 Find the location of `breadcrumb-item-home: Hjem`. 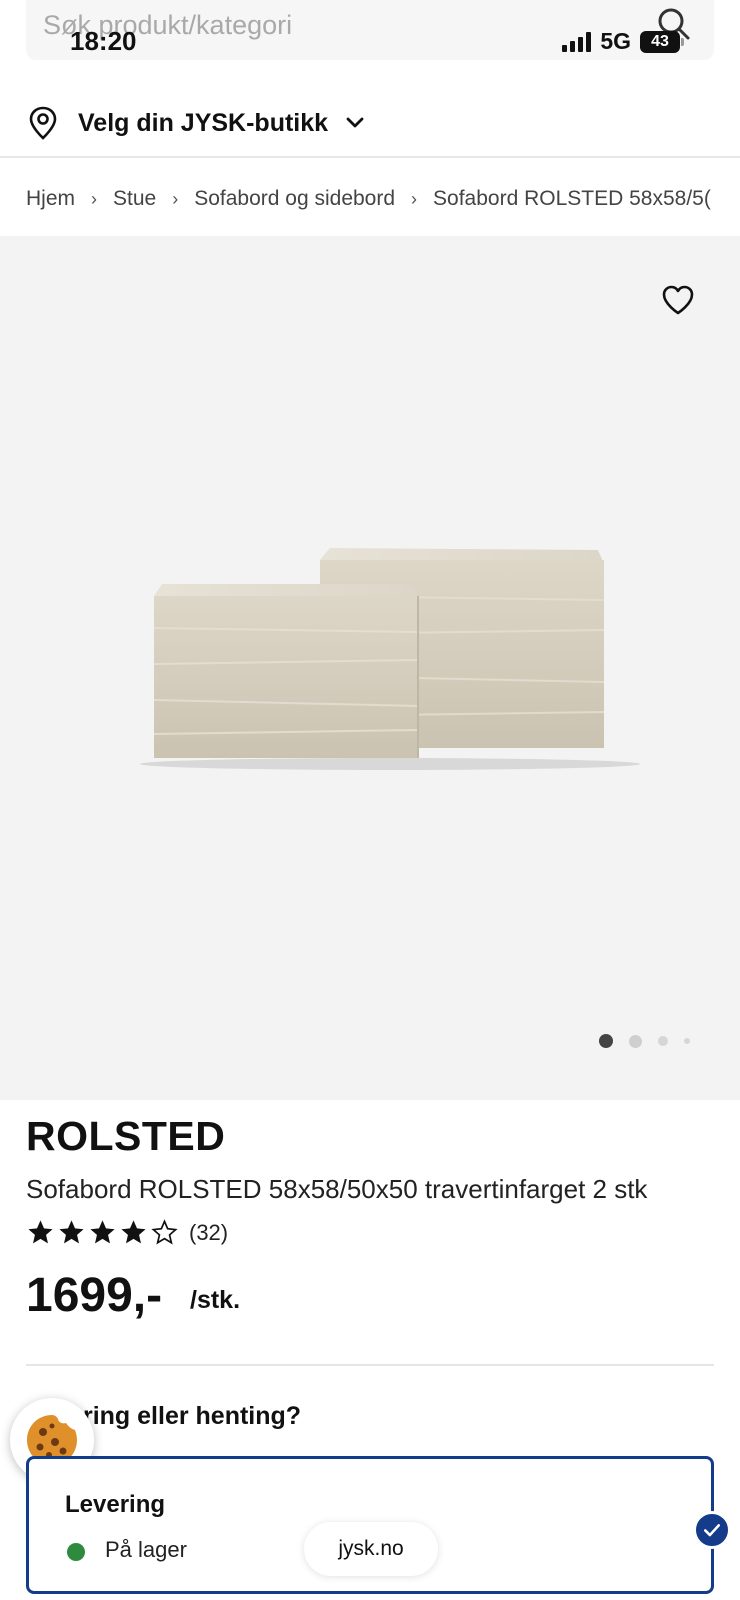

breadcrumb-item-home: Hjem is located at coordinates (50, 199).